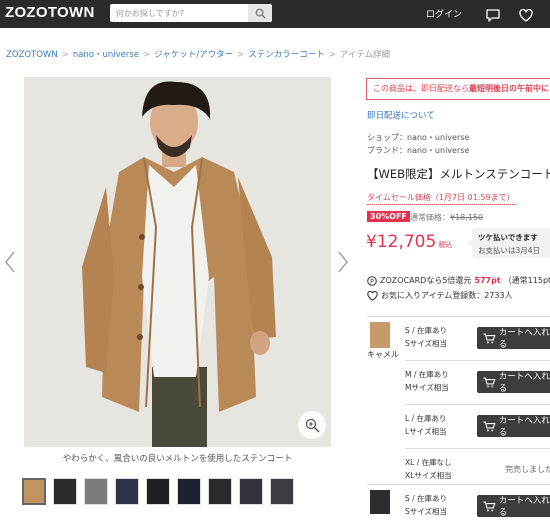 This screenshot has width=550, height=529. Describe the element at coordinates (275, 14) in the screenshot. I see `top-bar: ZOZOTOWN ログイン` at that location.